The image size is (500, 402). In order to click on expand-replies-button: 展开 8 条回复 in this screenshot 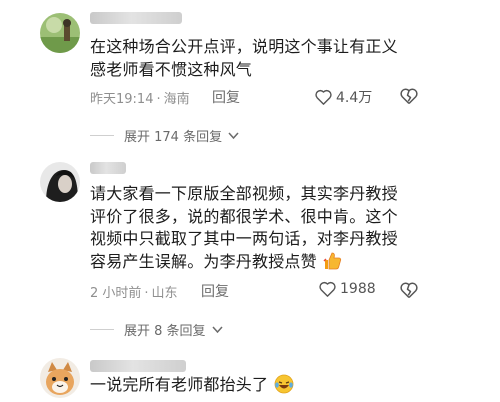, I will do `click(156, 329)`.